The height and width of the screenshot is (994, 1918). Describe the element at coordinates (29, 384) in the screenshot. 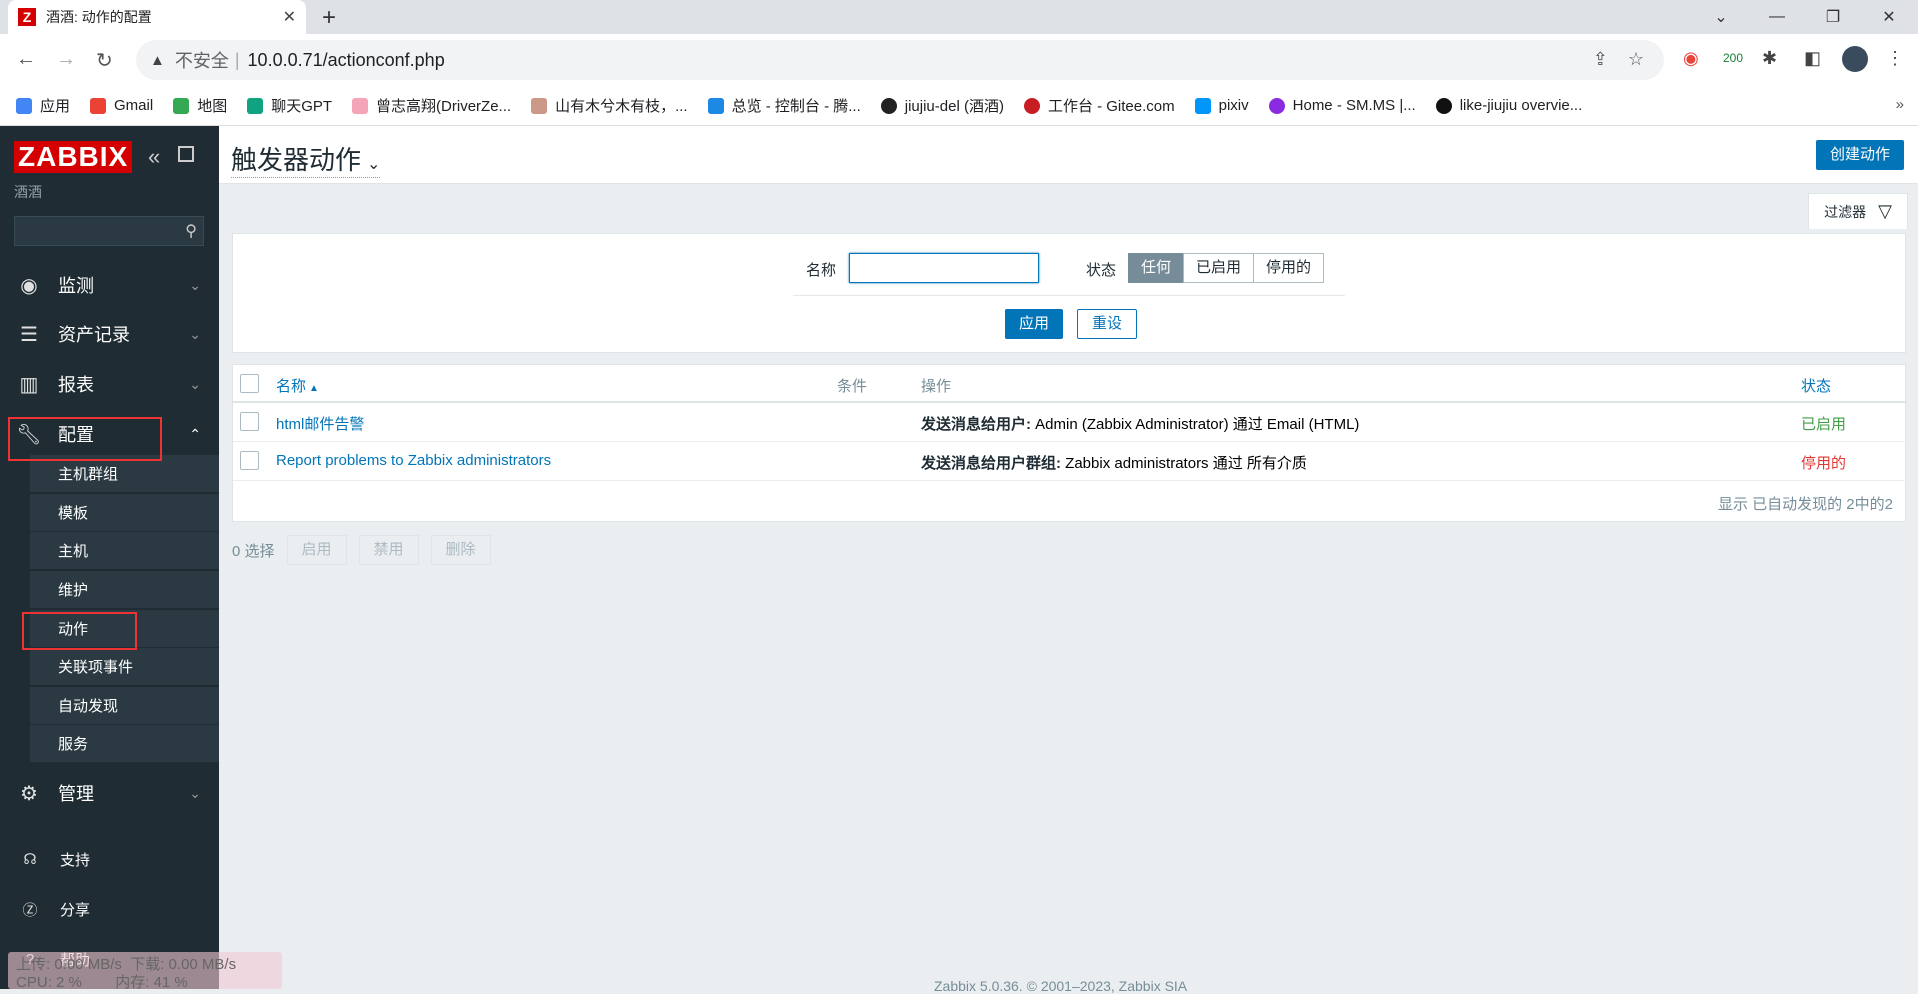

I see `bar-chart-icon: ▥` at that location.